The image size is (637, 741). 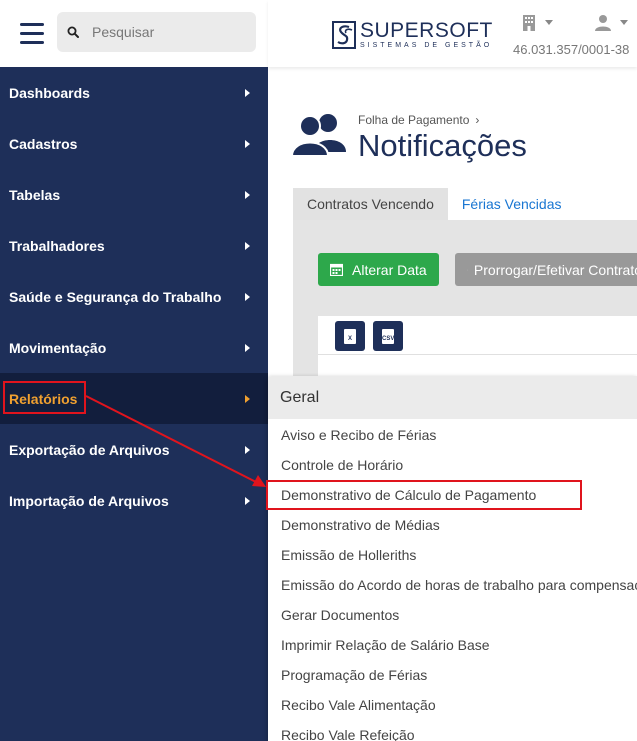 What do you see at coordinates (452, 465) in the screenshot?
I see `submenu-item-controle-horario: Controle de Horário` at bounding box center [452, 465].